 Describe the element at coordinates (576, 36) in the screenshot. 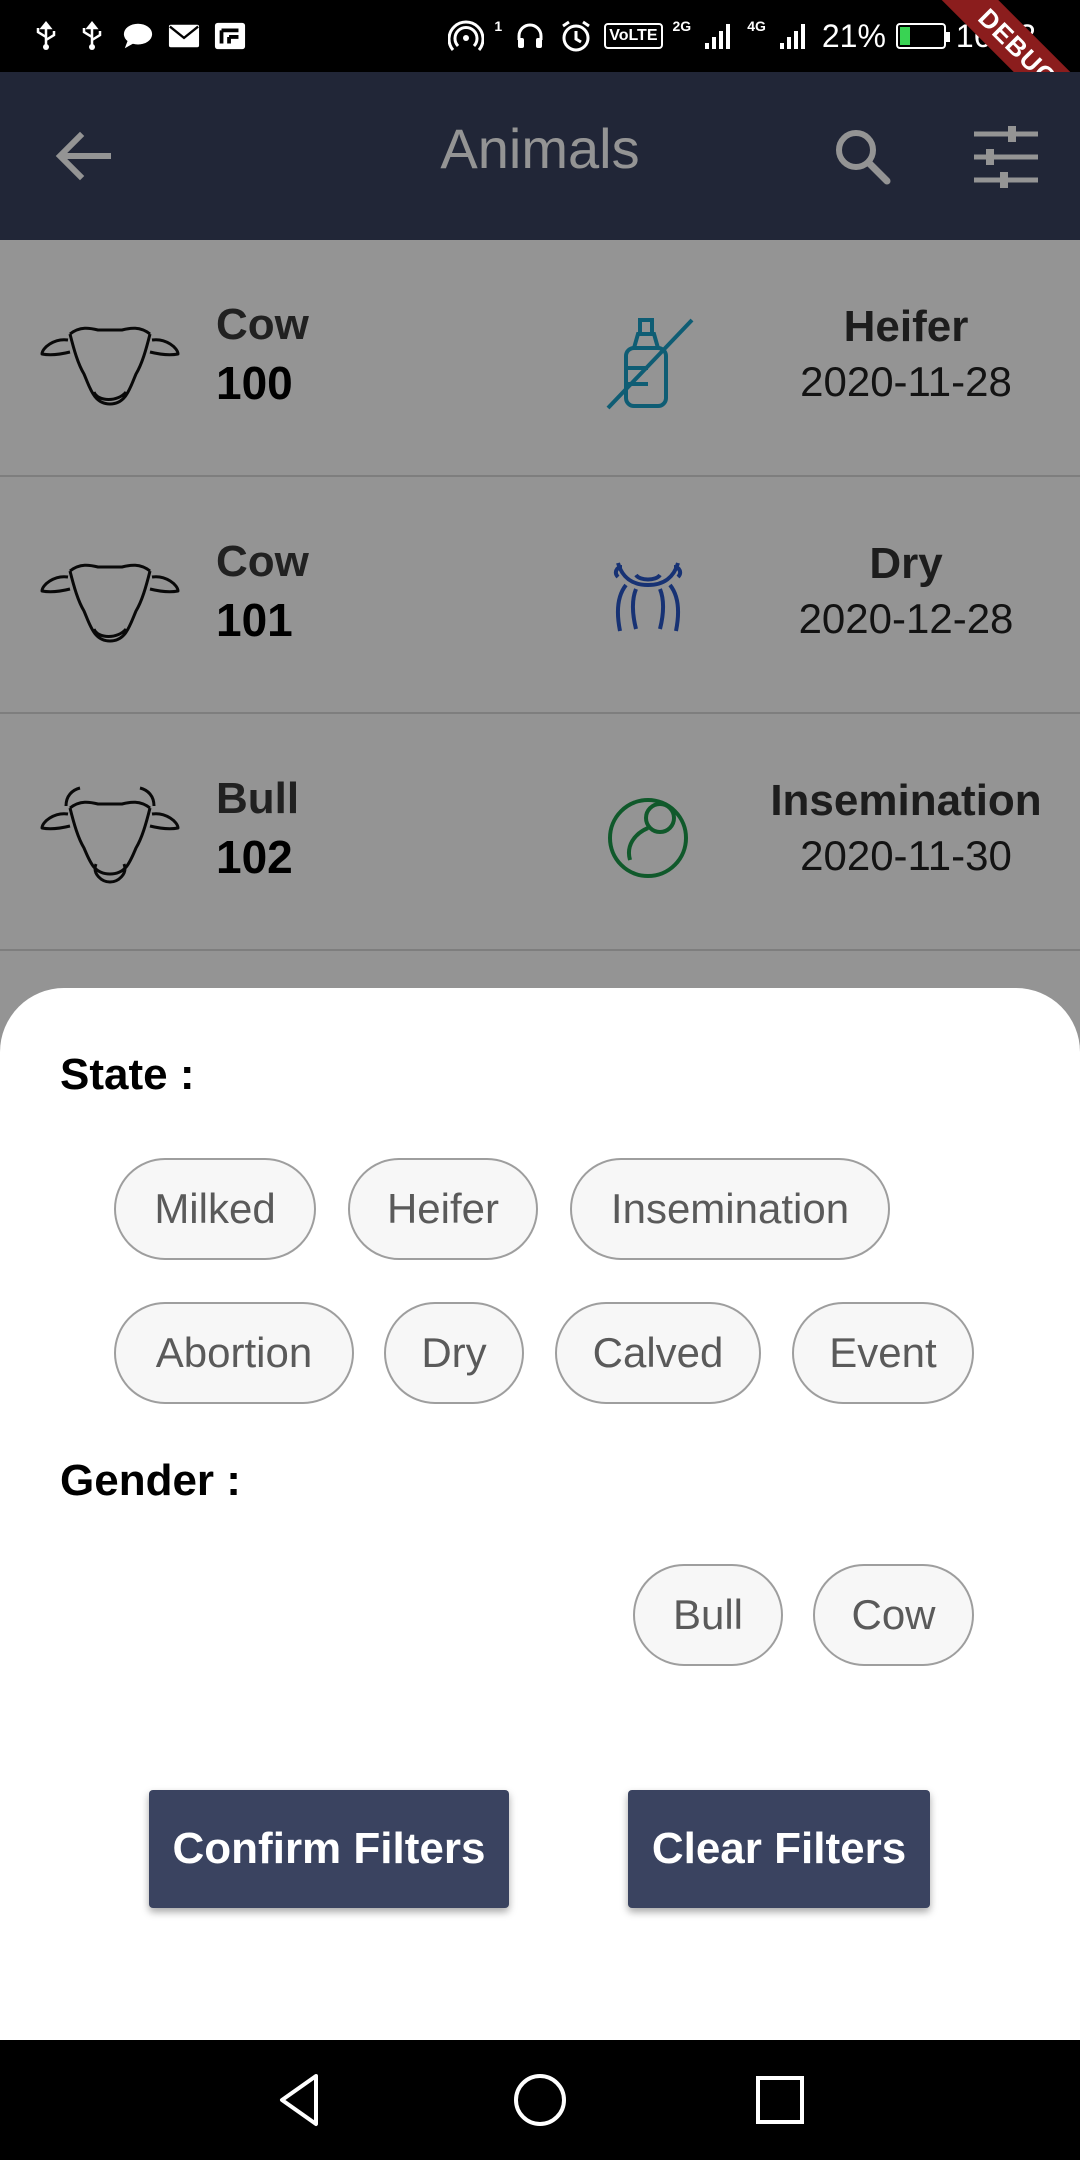

I see `alarm-icon` at that location.